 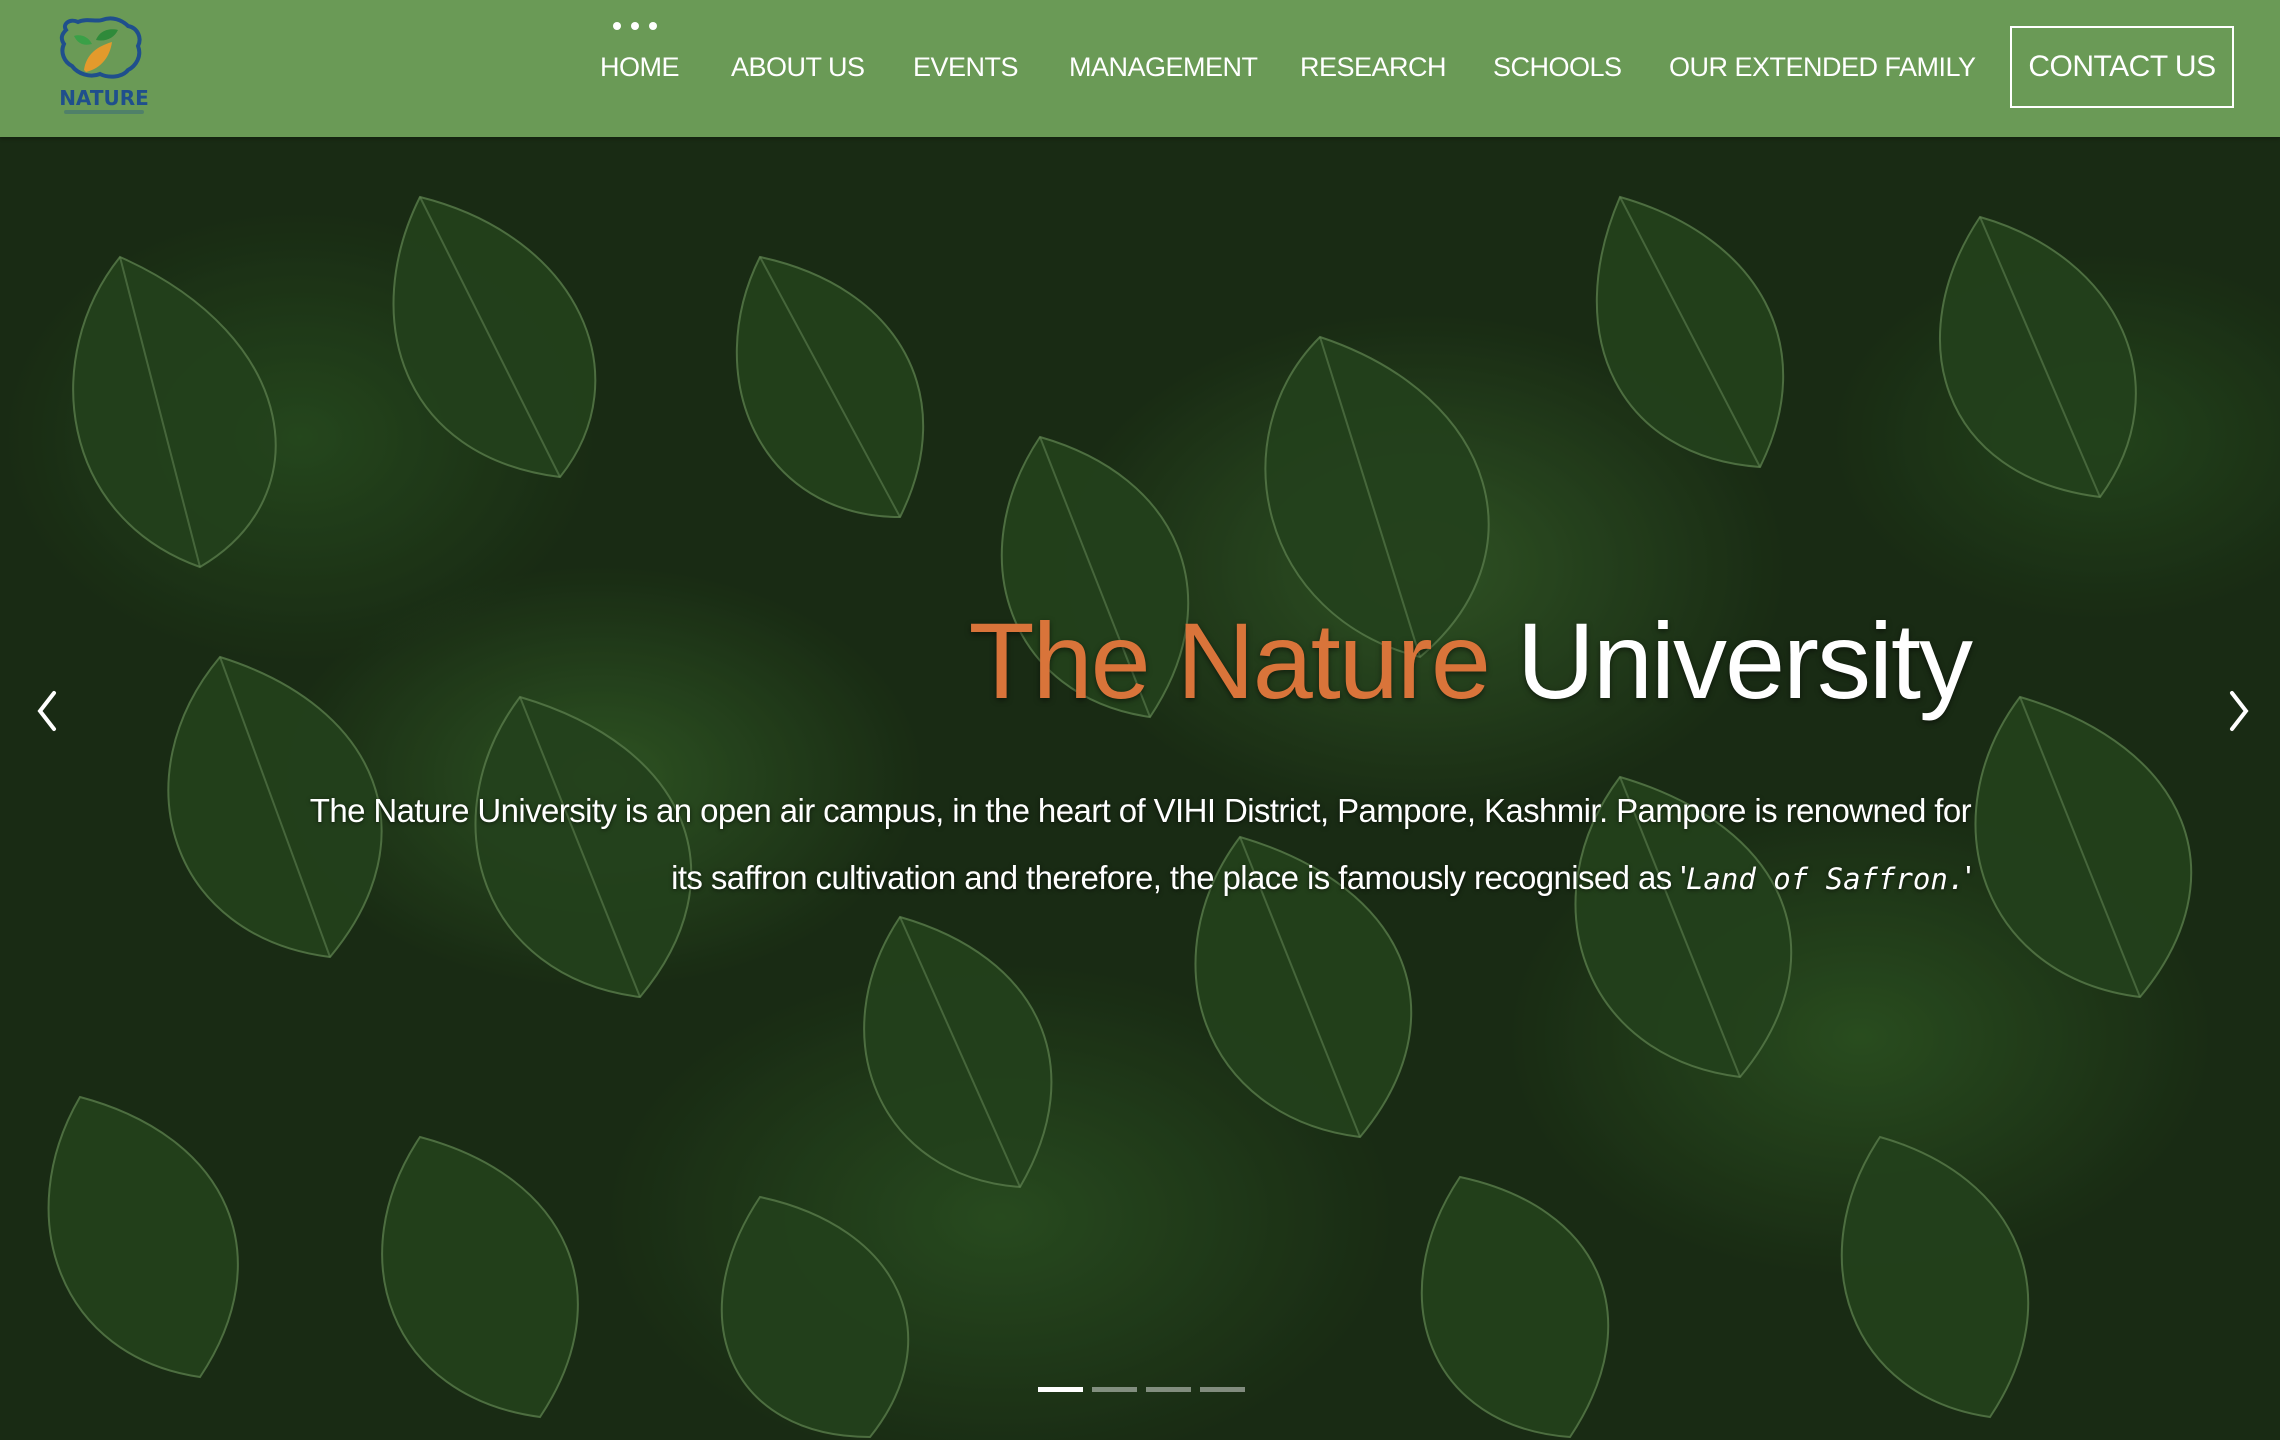 What do you see at coordinates (640, 67) in the screenshot?
I see `nav-item-home: HOME` at bounding box center [640, 67].